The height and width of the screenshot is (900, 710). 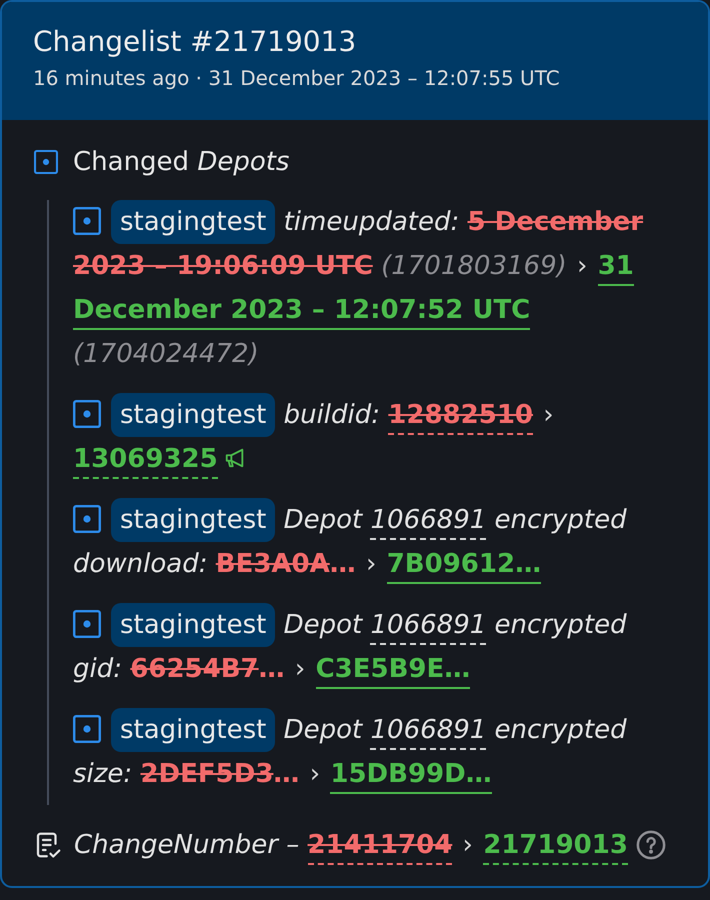 What do you see at coordinates (301, 311) in the screenshot?
I see `new-value: December 2023 – 12:07:52 UTC` at bounding box center [301, 311].